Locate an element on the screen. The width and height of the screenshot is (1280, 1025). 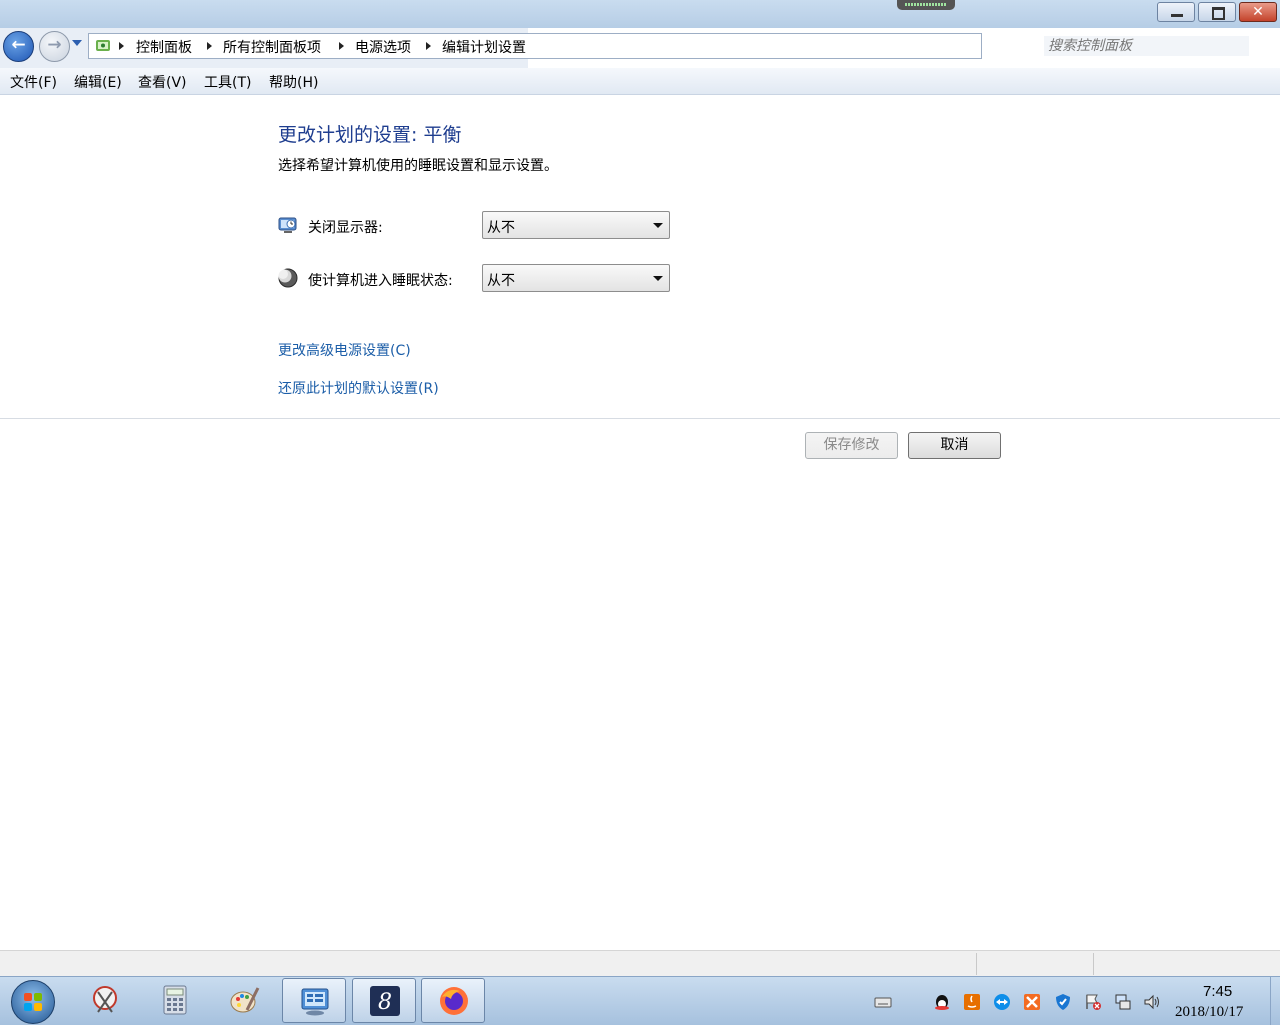
save-button: 保存修改 is located at coordinates (851, 445).